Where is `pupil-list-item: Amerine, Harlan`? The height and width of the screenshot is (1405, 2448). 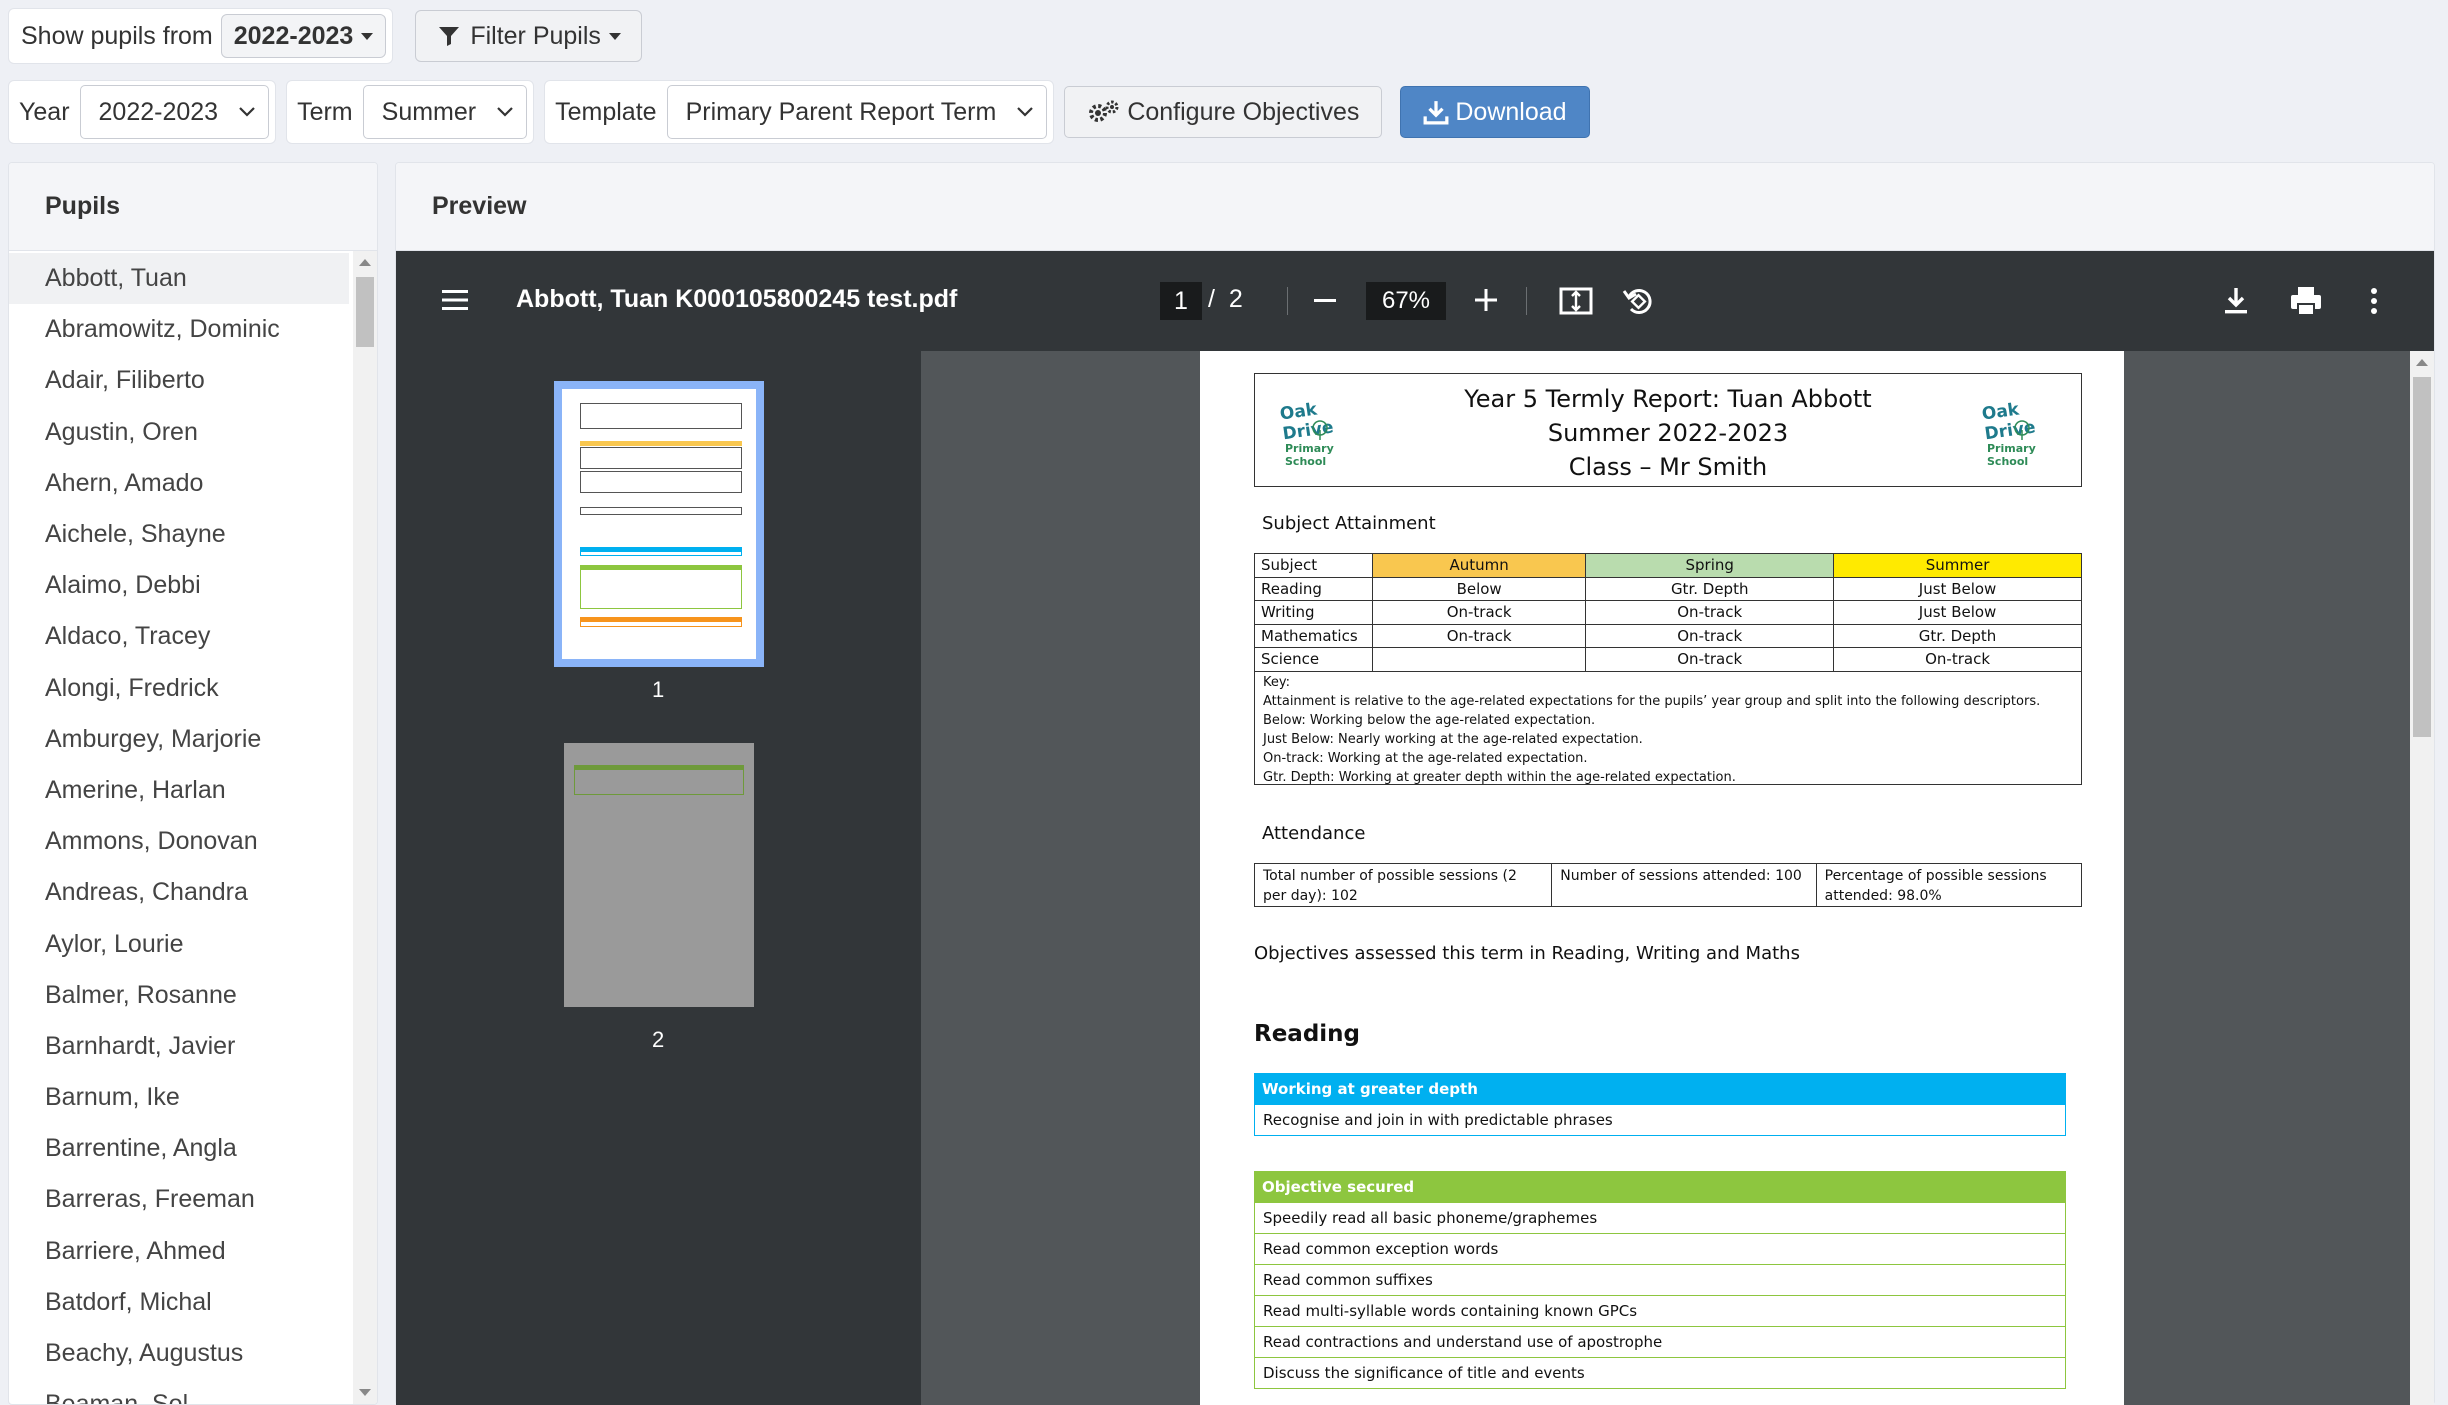
pupil-list-item: Amerine, Harlan is located at coordinates (179, 790).